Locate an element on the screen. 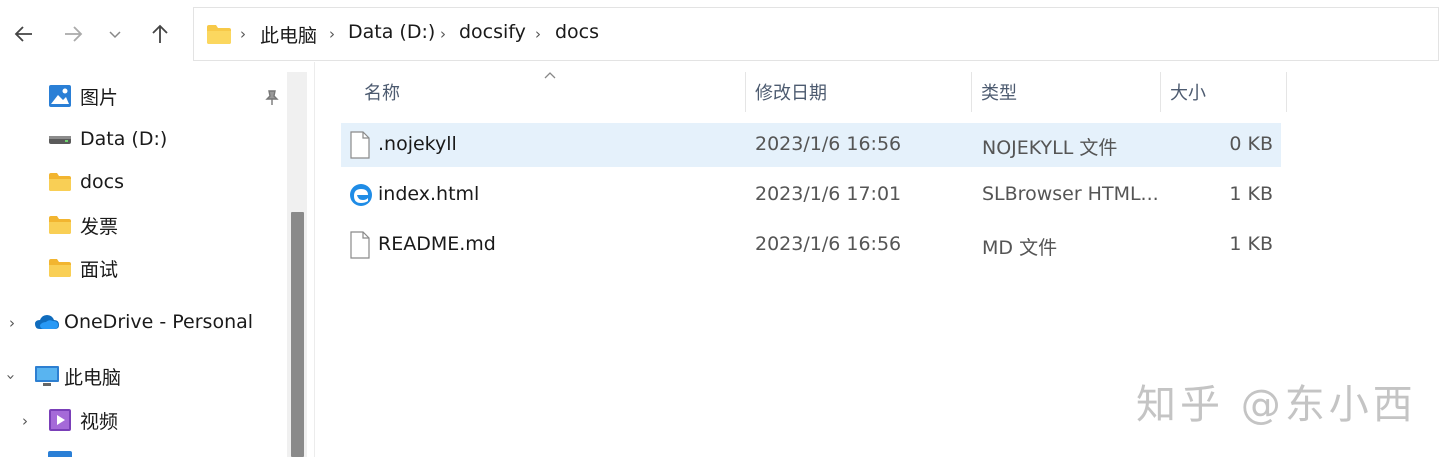  drive-icon is located at coordinates (60, 140).